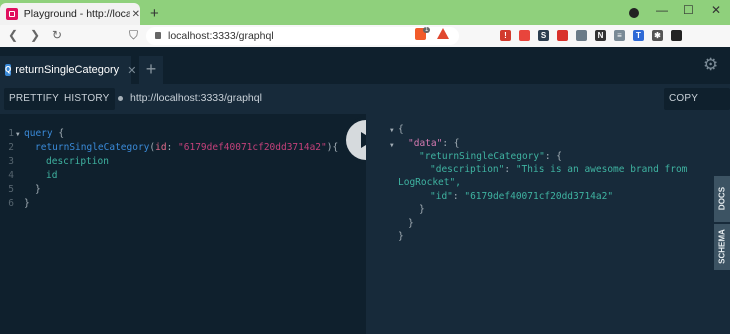 Image resolution: width=730 pixels, height=334 pixels. Describe the element at coordinates (196, 98) in the screenshot. I see `endpoint-input: http://localhost:3333/graphql` at that location.